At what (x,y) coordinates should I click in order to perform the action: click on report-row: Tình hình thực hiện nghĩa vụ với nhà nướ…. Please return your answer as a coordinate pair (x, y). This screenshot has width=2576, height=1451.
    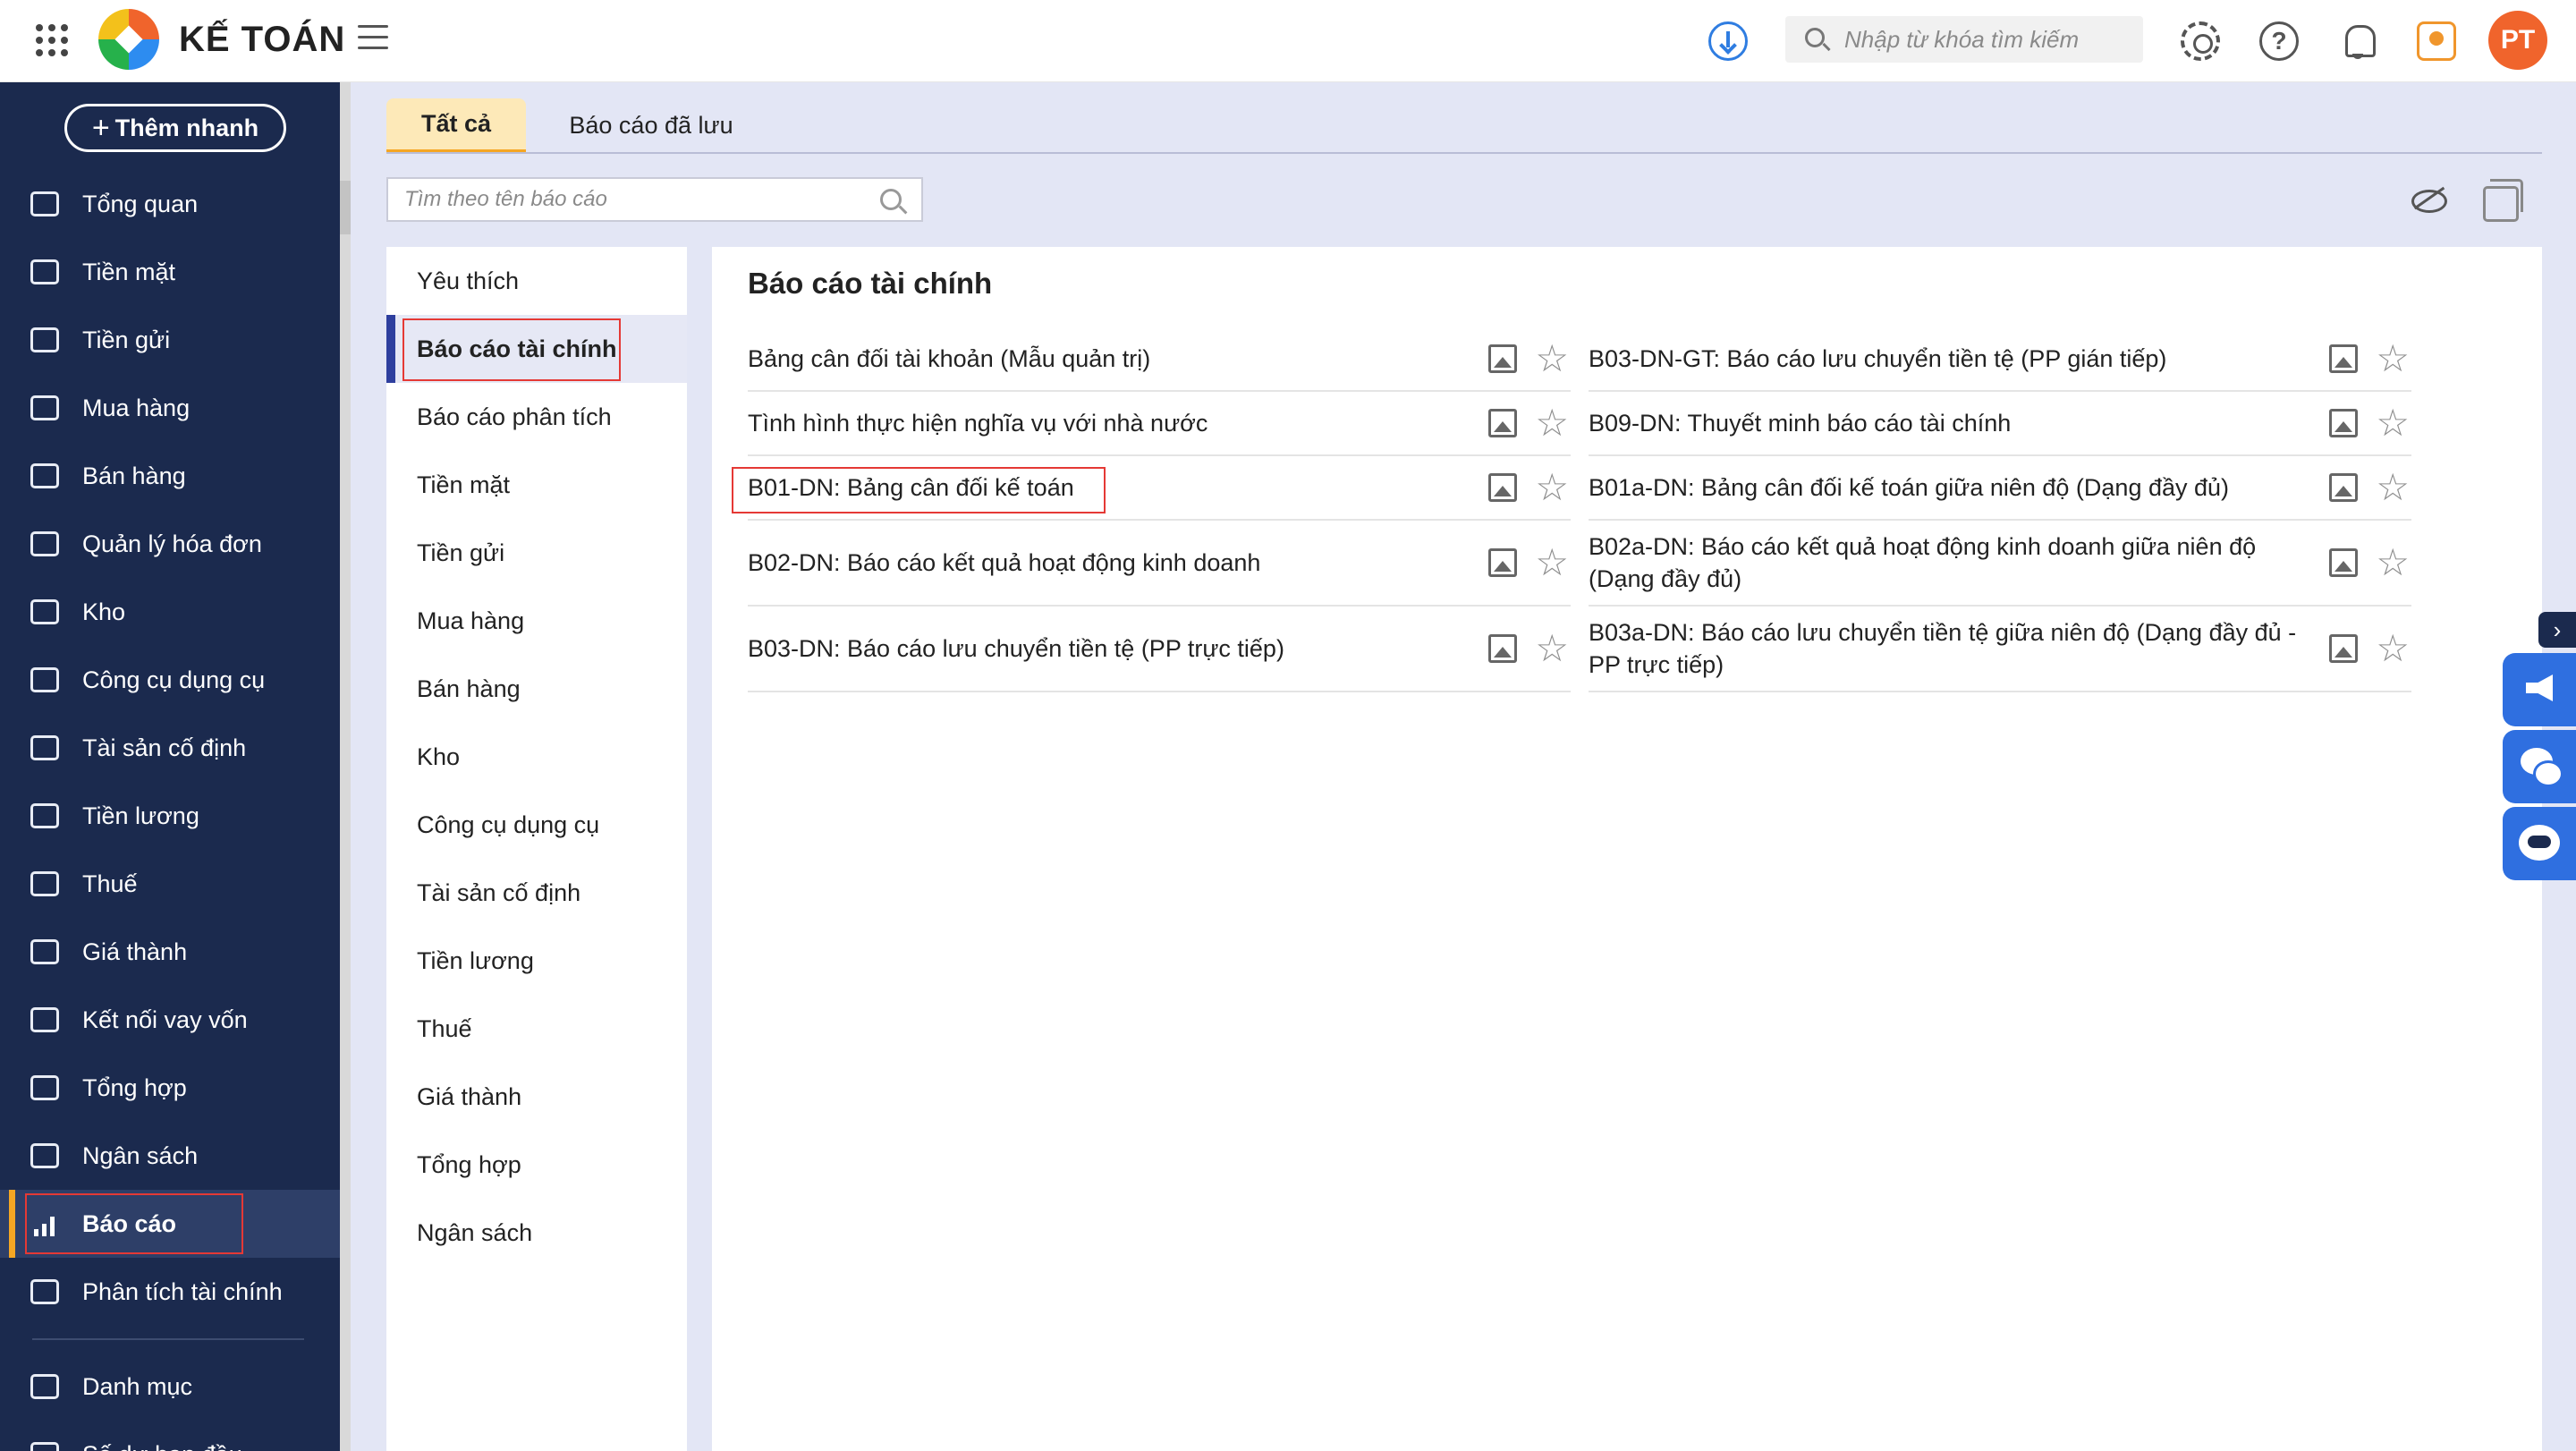
    Looking at the image, I should click on (1159, 424).